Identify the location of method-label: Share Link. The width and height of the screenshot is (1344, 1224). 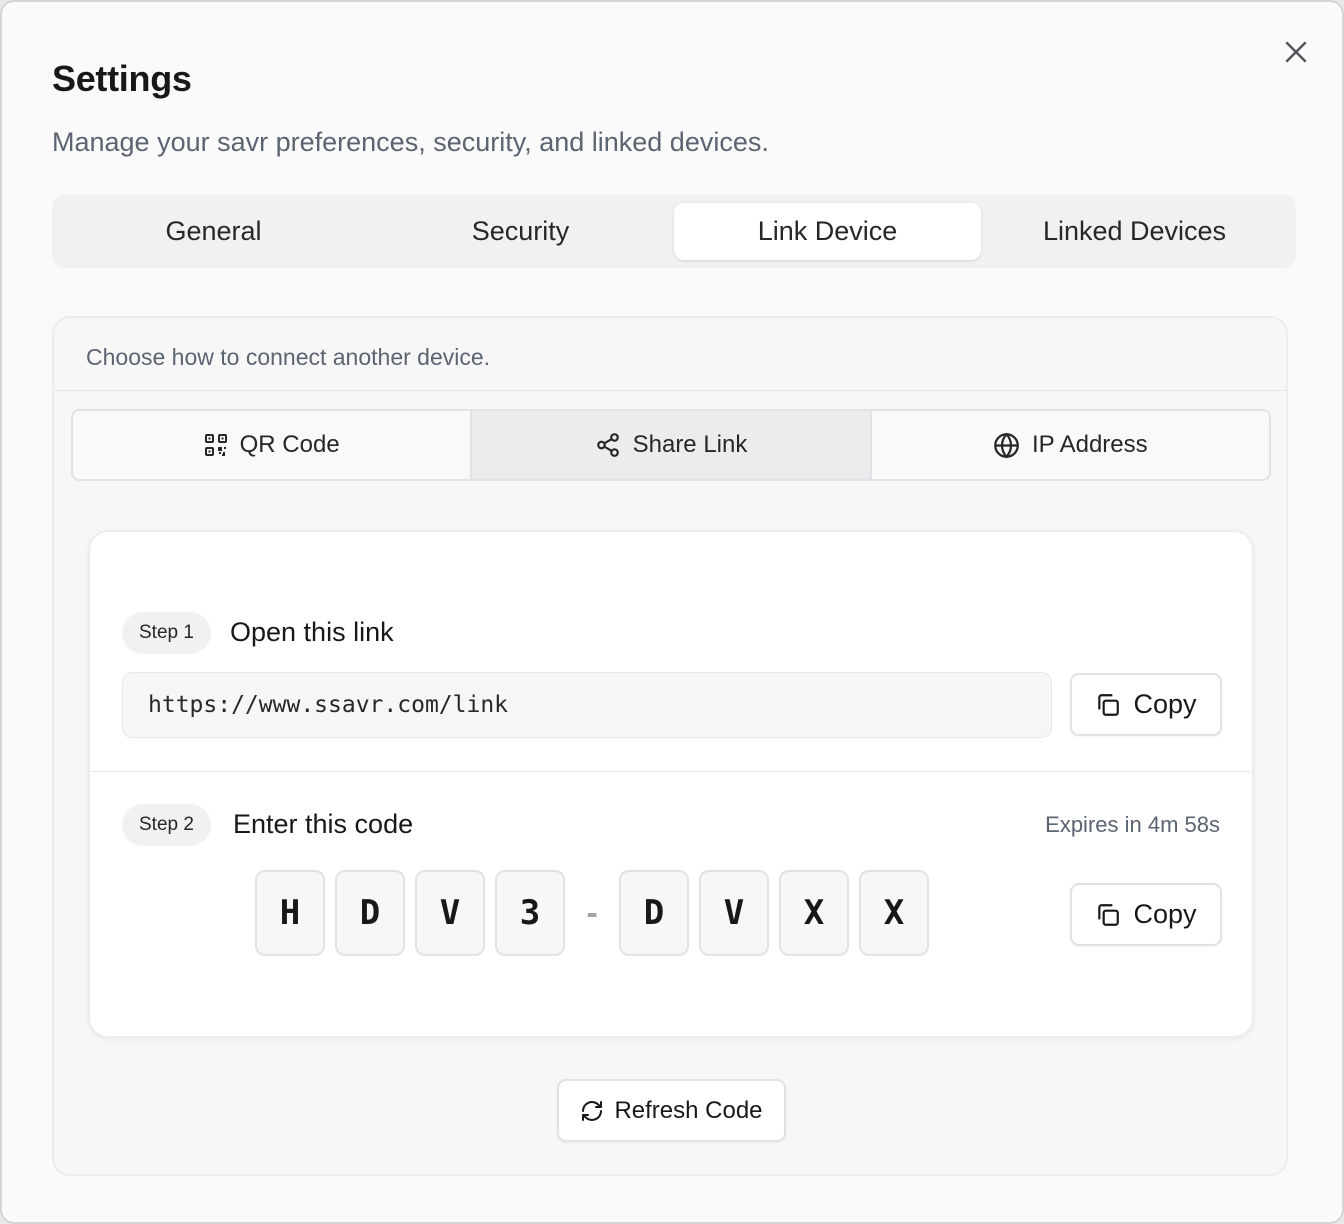
(690, 444).